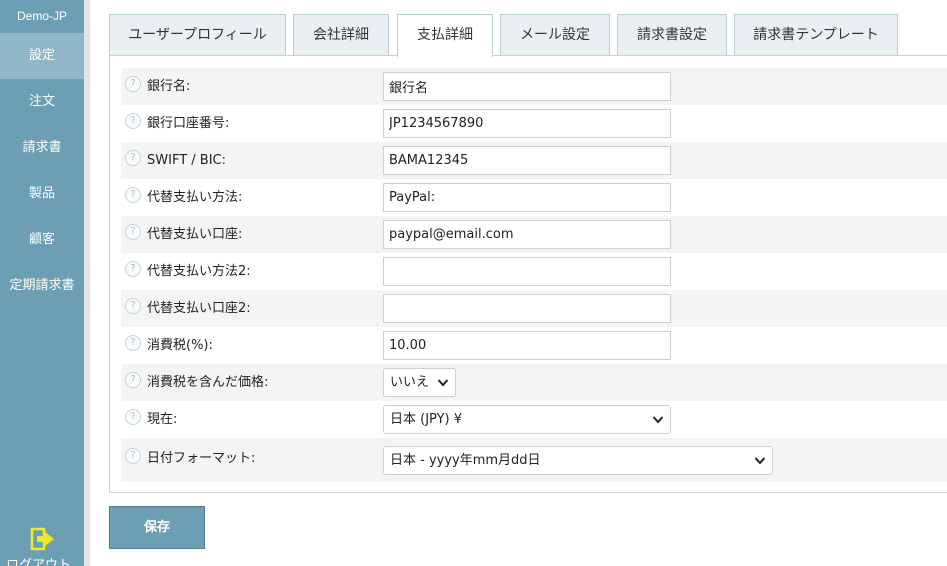  Describe the element at coordinates (42, 194) in the screenshot. I see `sidebar-item-products: 製品` at that location.